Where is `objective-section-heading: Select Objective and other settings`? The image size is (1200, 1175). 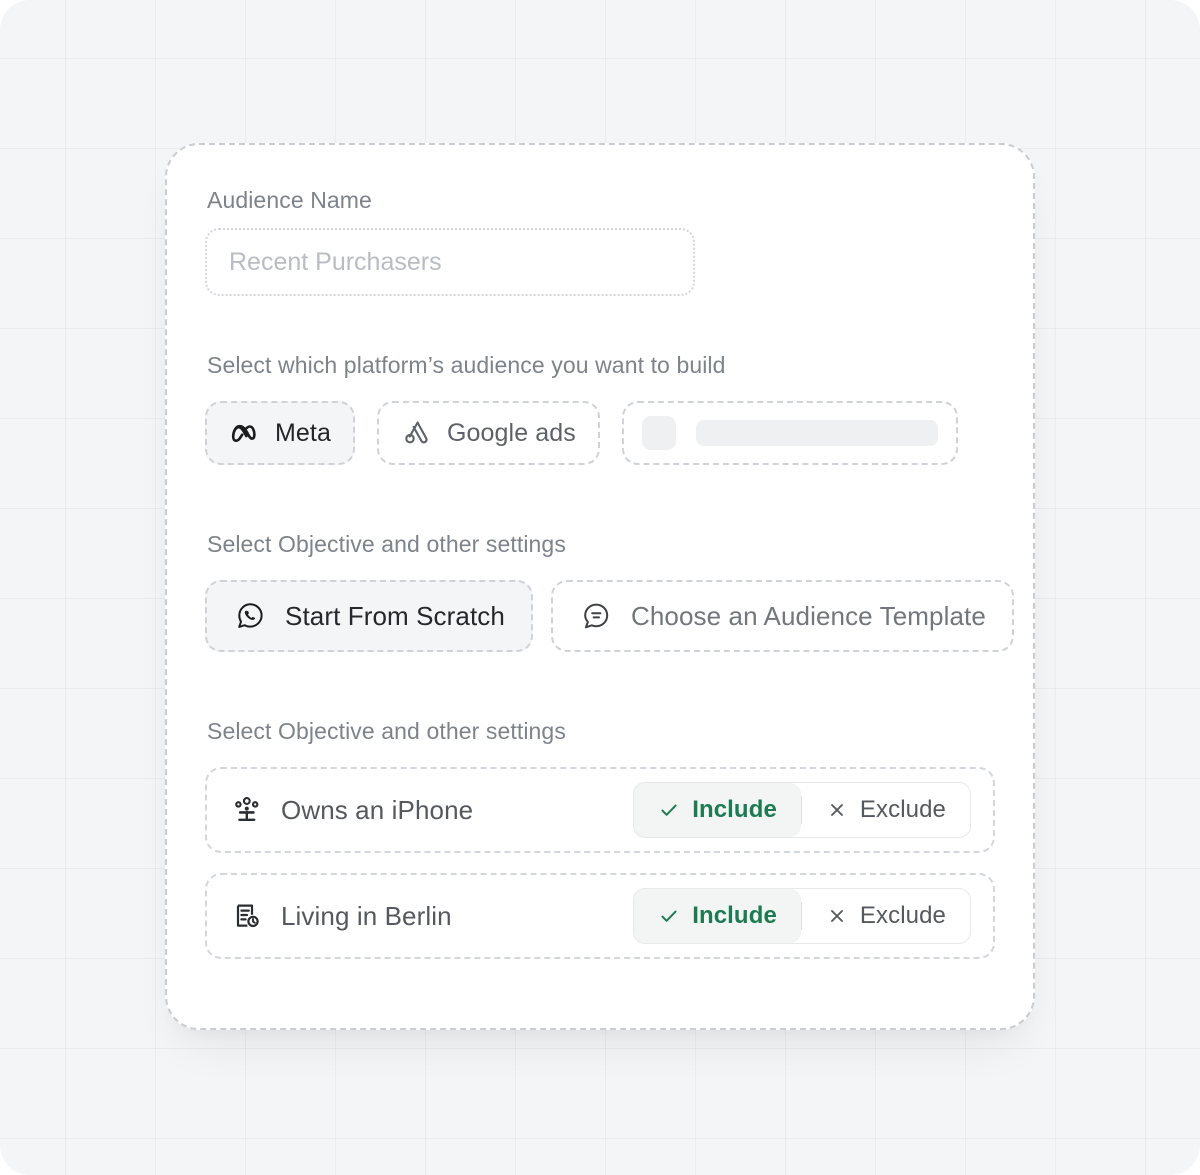 objective-section-heading: Select Objective and other settings is located at coordinates (386, 544).